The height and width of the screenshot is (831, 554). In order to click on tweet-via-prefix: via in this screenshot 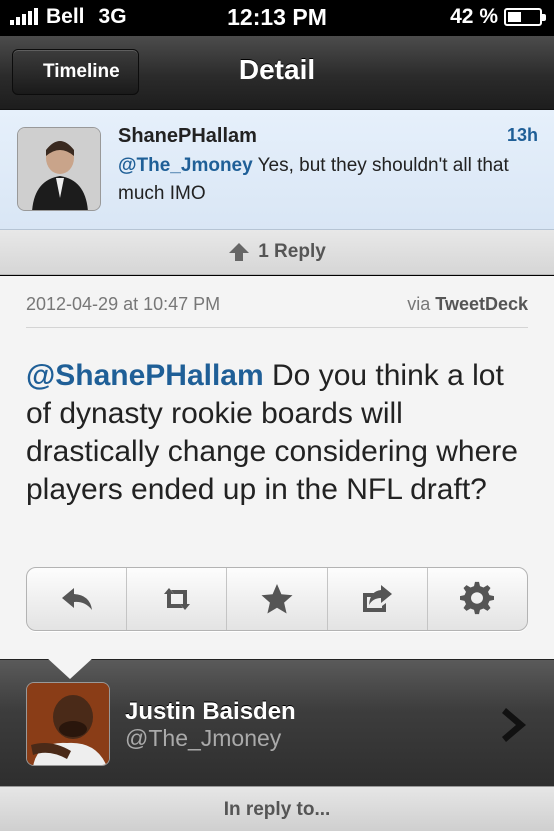, I will do `click(421, 304)`.